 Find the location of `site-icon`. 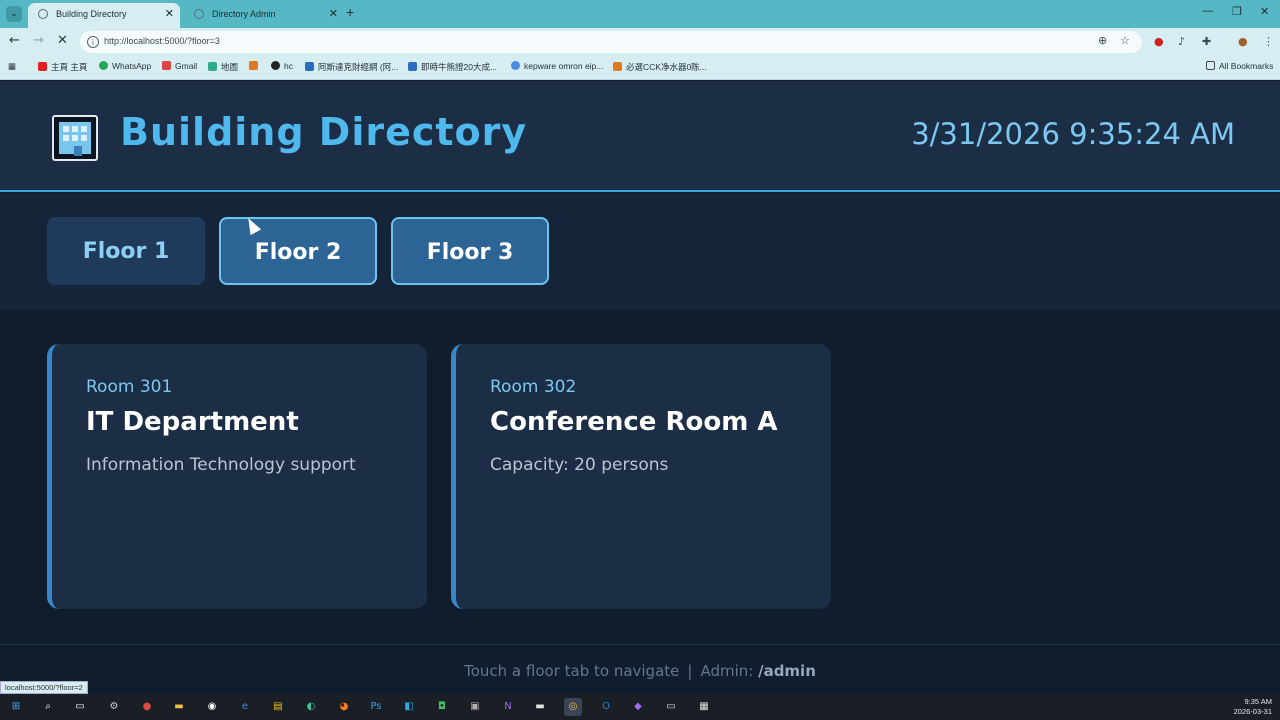

site-icon is located at coordinates (275, 65).